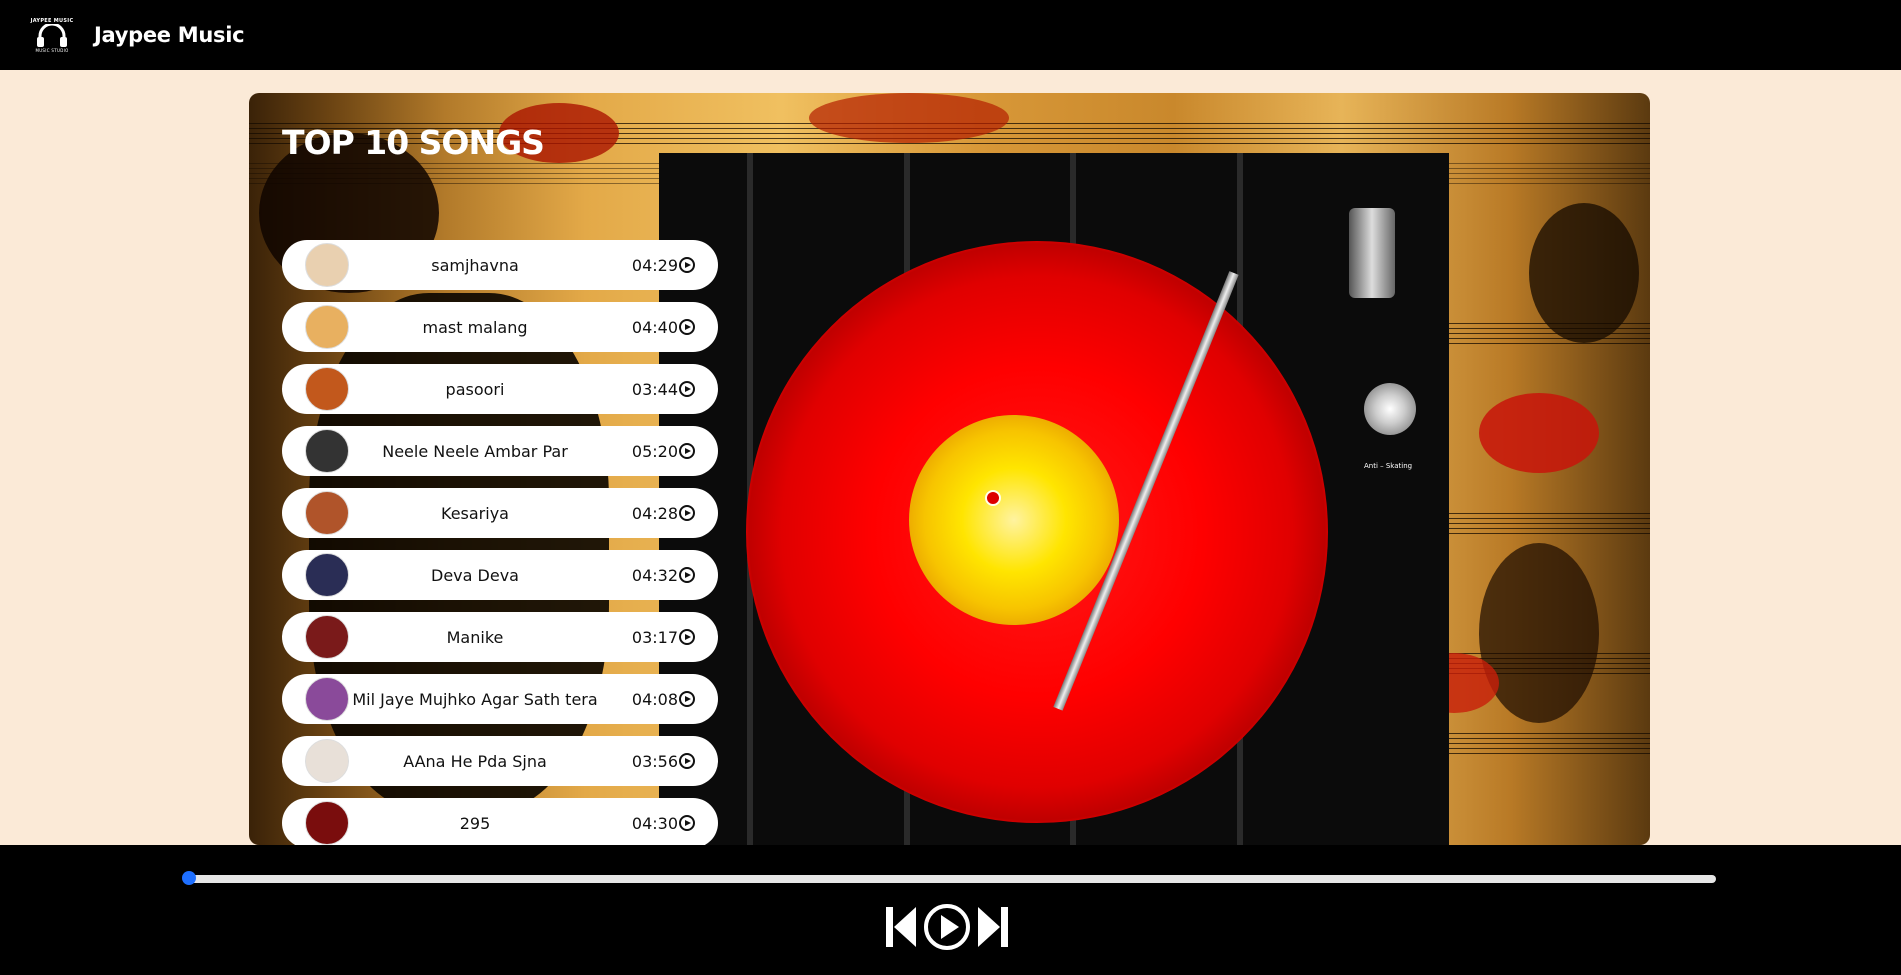 The image size is (1901, 975). I want to click on song-title: mast malang, so click(475, 327).